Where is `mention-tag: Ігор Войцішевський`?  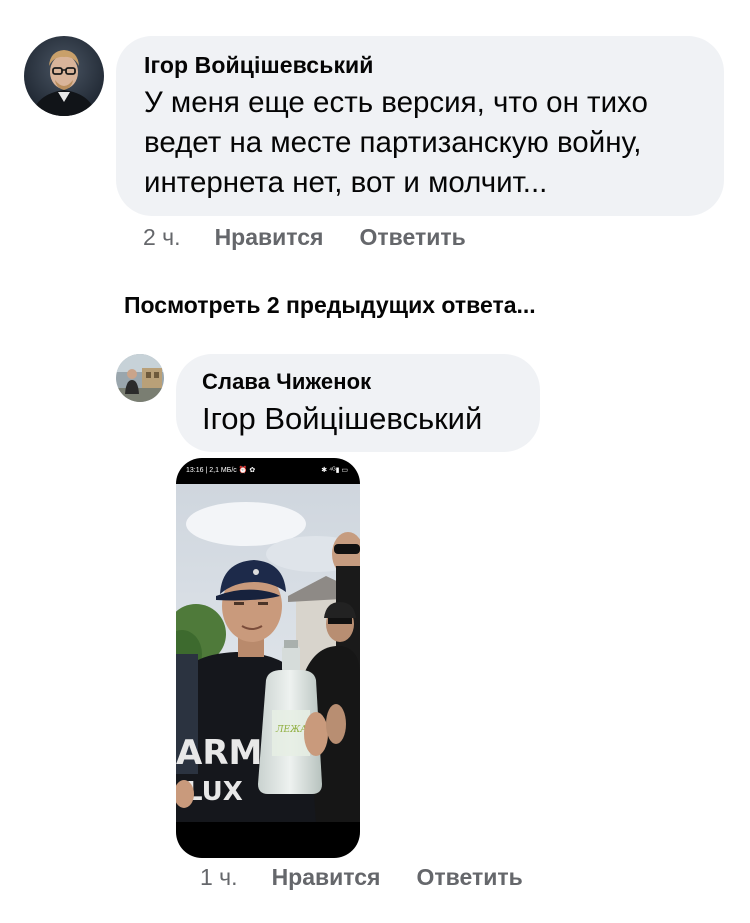 mention-tag: Ігор Войцішевський is located at coordinates (360, 419).